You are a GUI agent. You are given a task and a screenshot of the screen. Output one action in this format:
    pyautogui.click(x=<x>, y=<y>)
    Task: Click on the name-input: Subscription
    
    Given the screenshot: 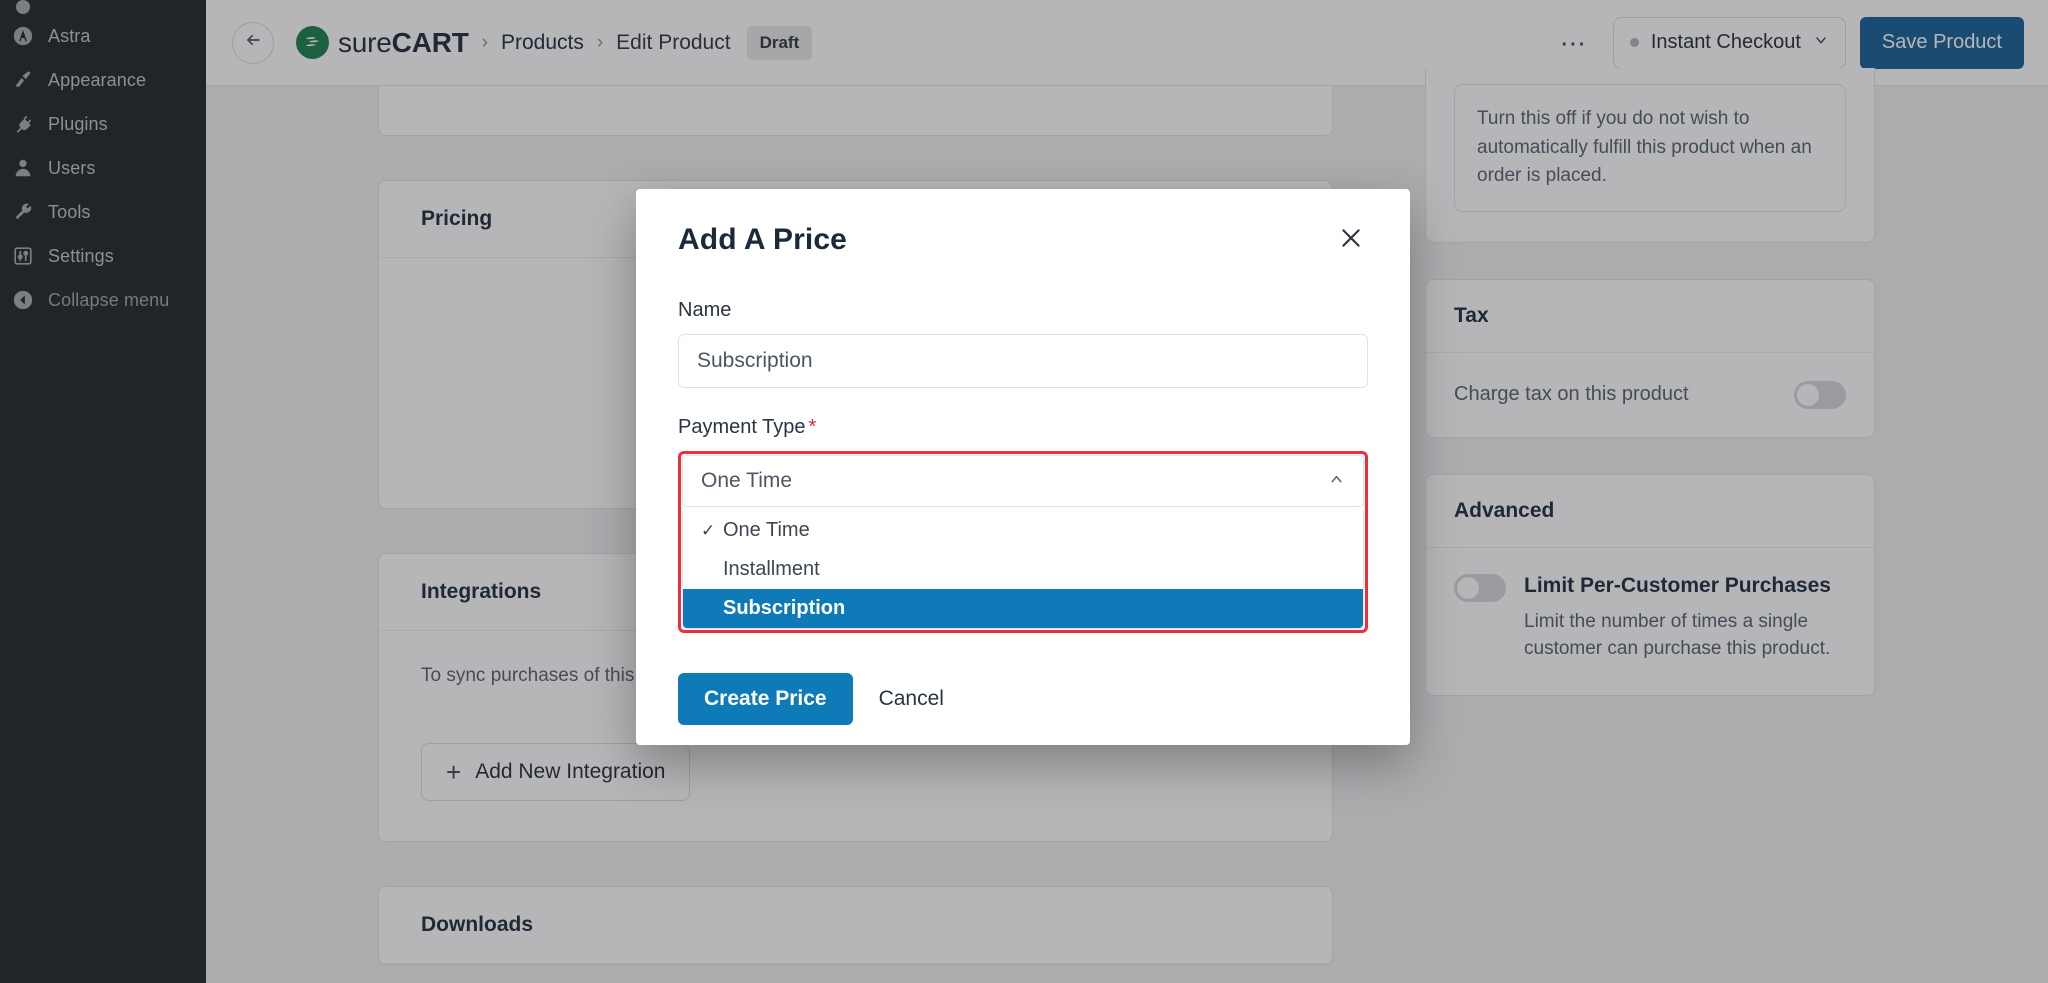 What is the action you would take?
    pyautogui.click(x=1023, y=361)
    